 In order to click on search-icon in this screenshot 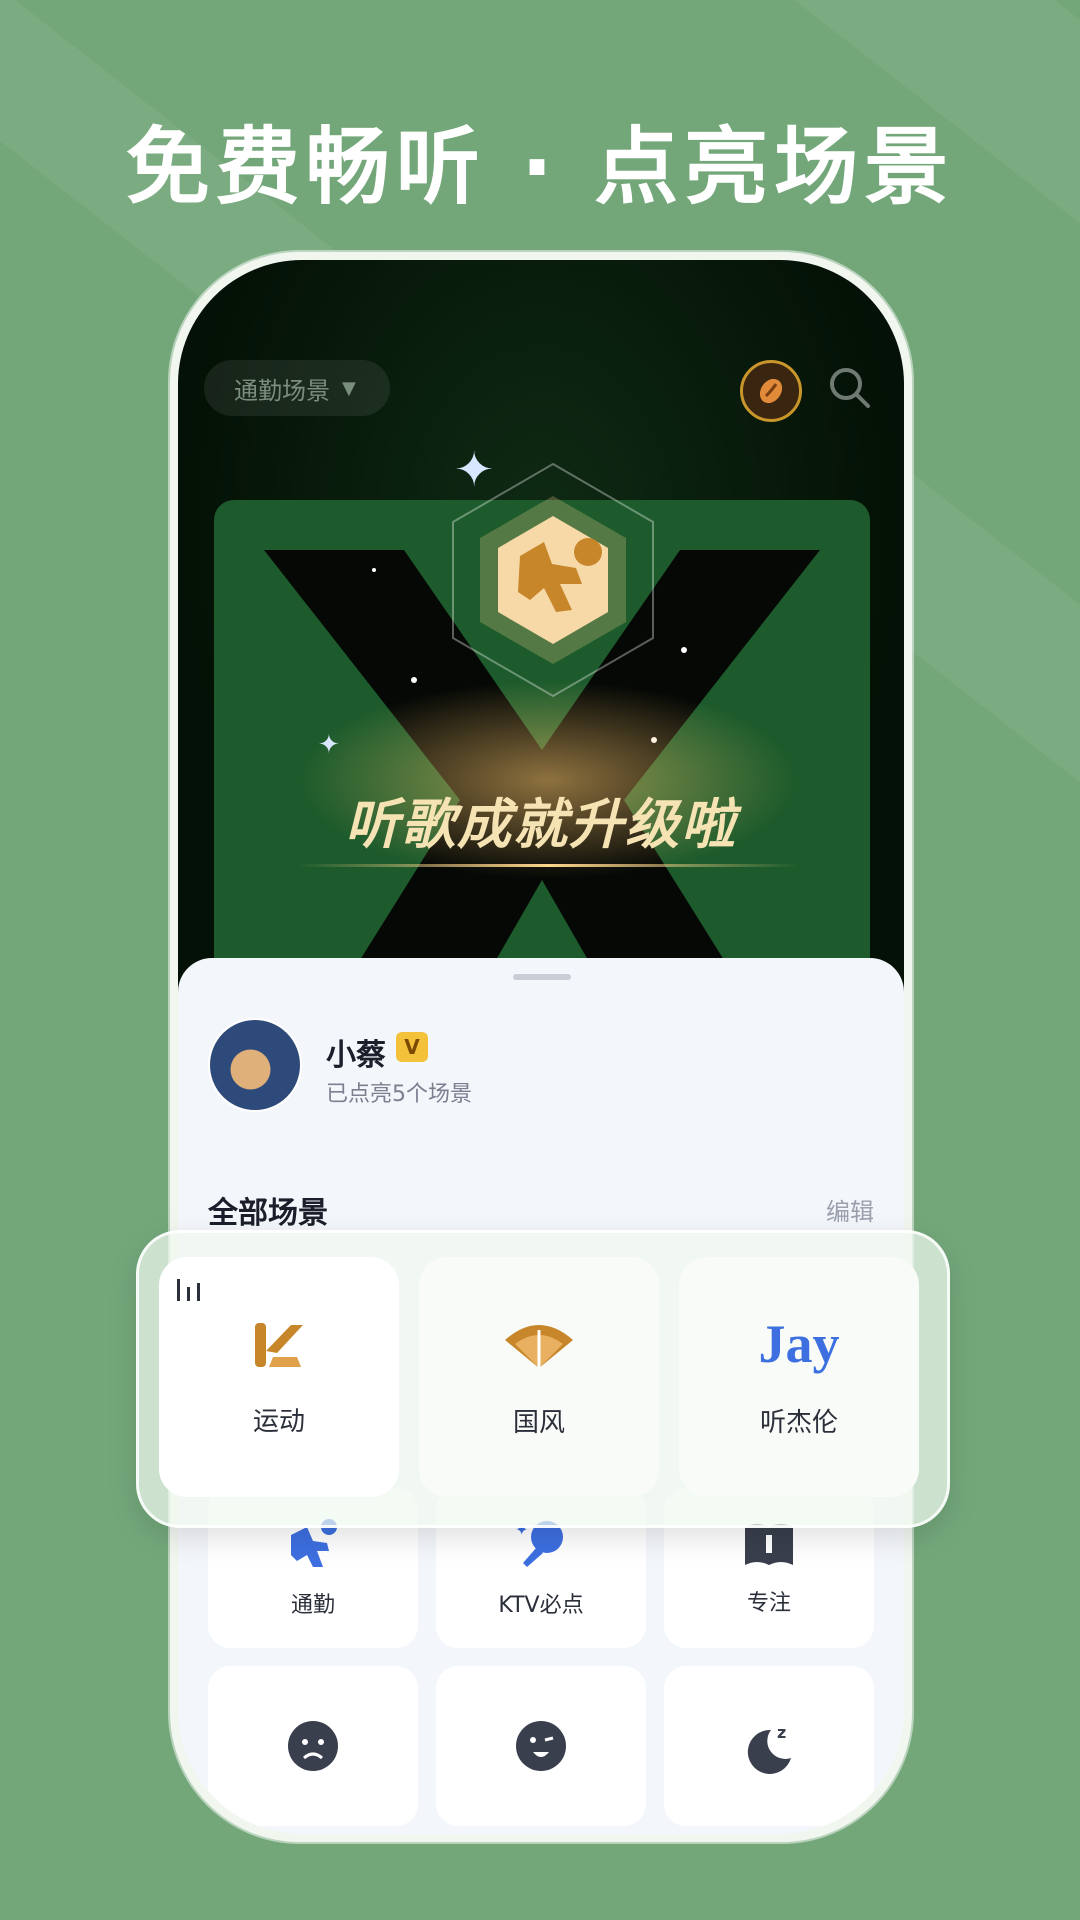, I will do `click(850, 388)`.